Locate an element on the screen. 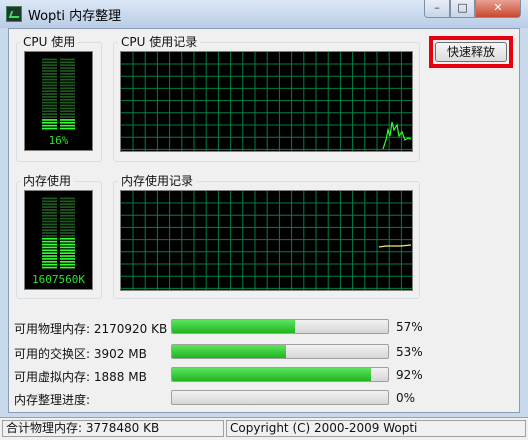 The height and width of the screenshot is (440, 528). fast-release-button: 快速释放 is located at coordinates (471, 52).